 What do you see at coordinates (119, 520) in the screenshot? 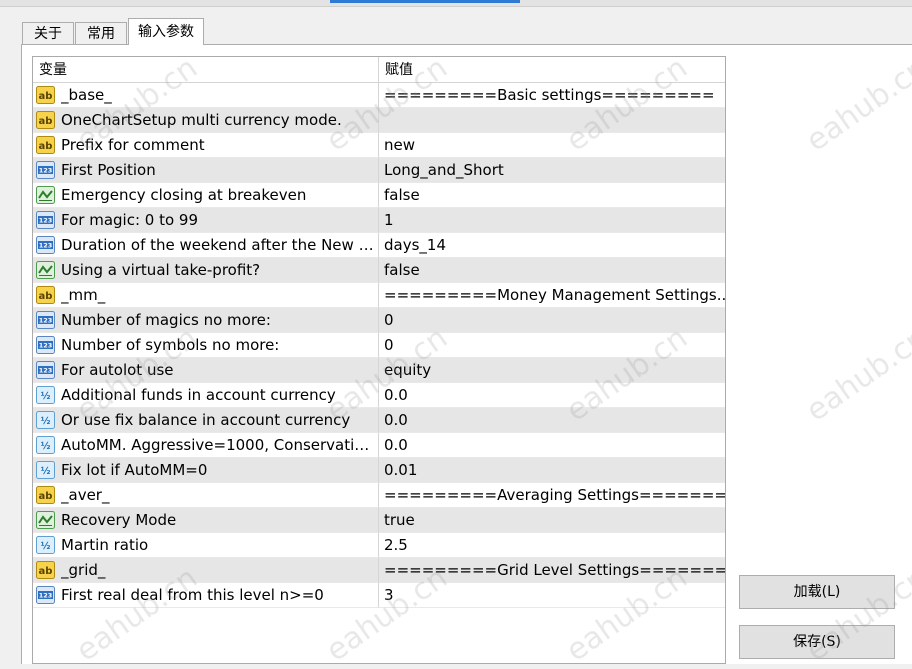
I see `variable-name: Recovery Mode` at bounding box center [119, 520].